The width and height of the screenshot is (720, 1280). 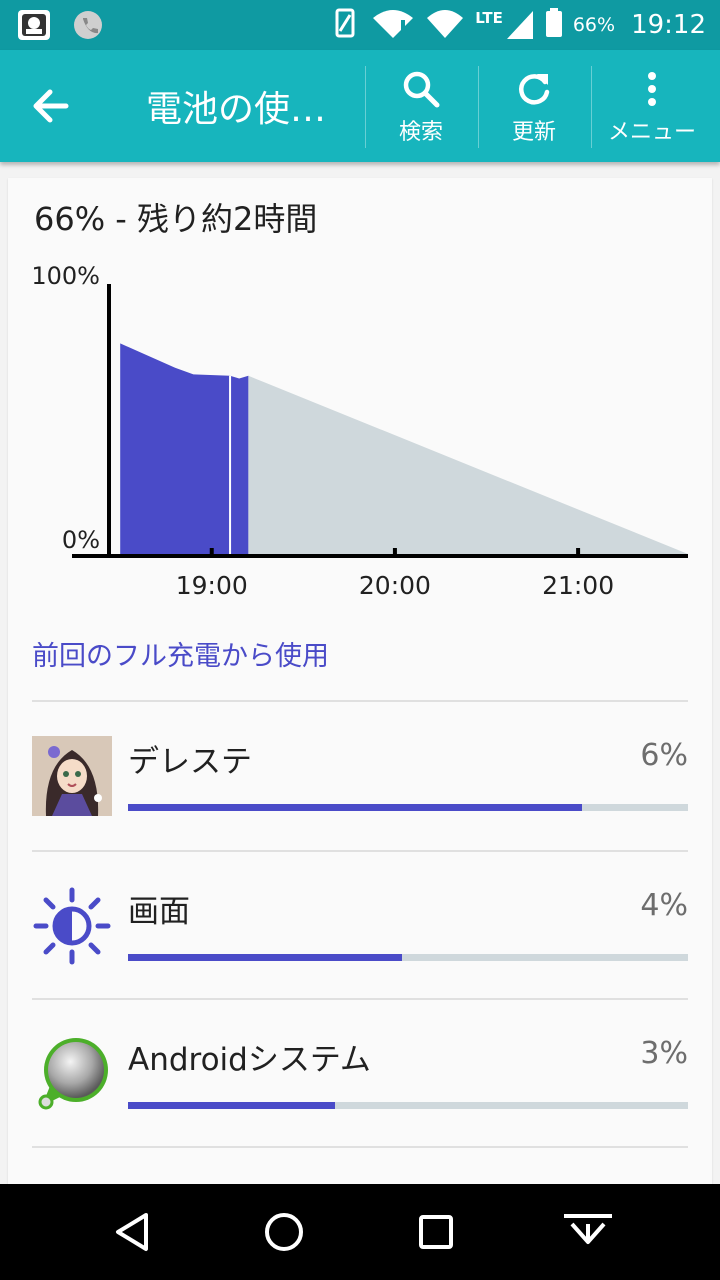 I want to click on action-divider, so click(x=591, y=107).